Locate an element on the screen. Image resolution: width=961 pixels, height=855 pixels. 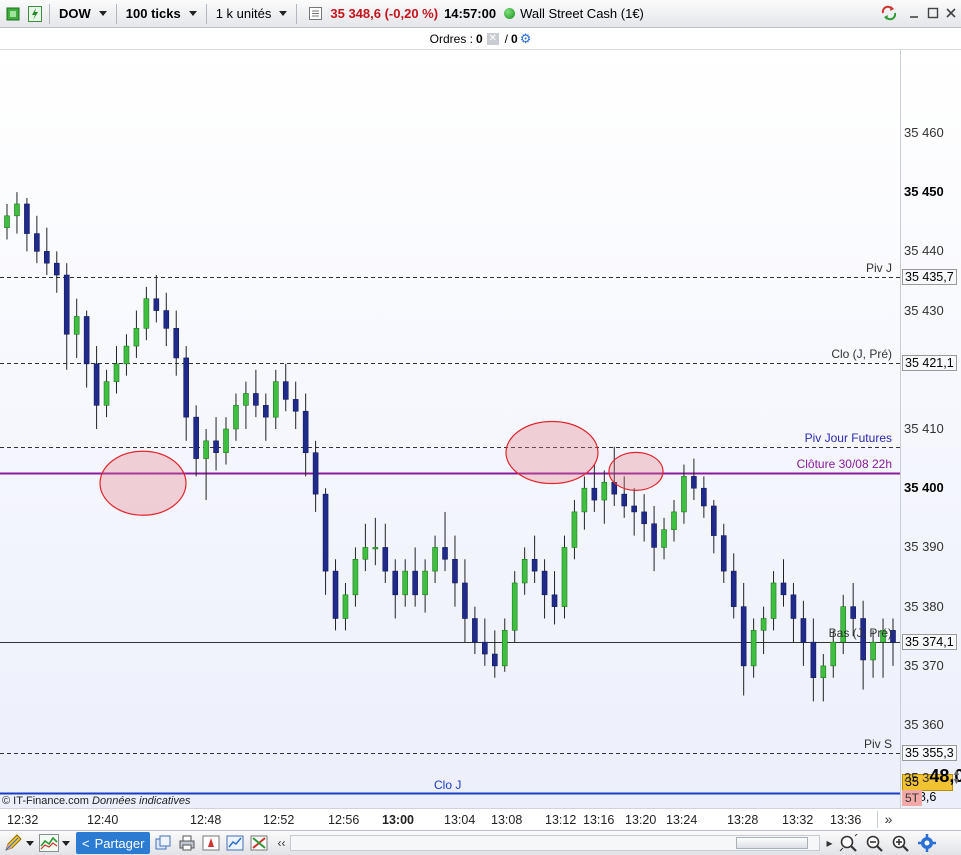
close-icon is located at coordinates (951, 13).